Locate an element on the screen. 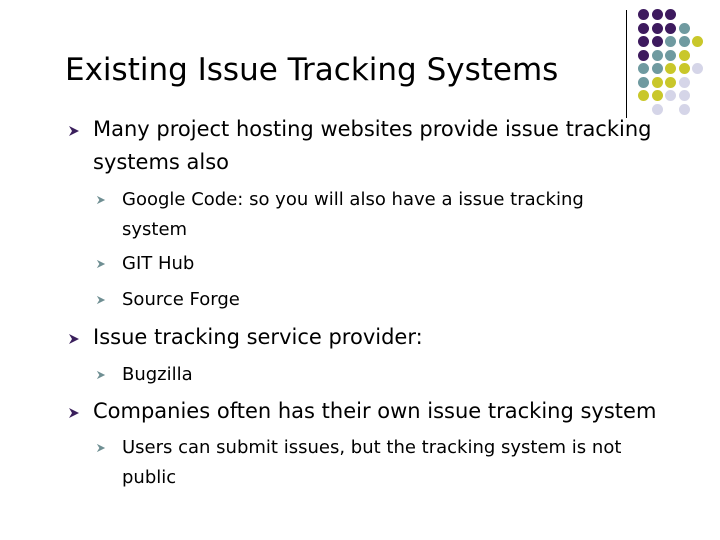  sub-bullet-text-continued: system is located at coordinates (155, 229).